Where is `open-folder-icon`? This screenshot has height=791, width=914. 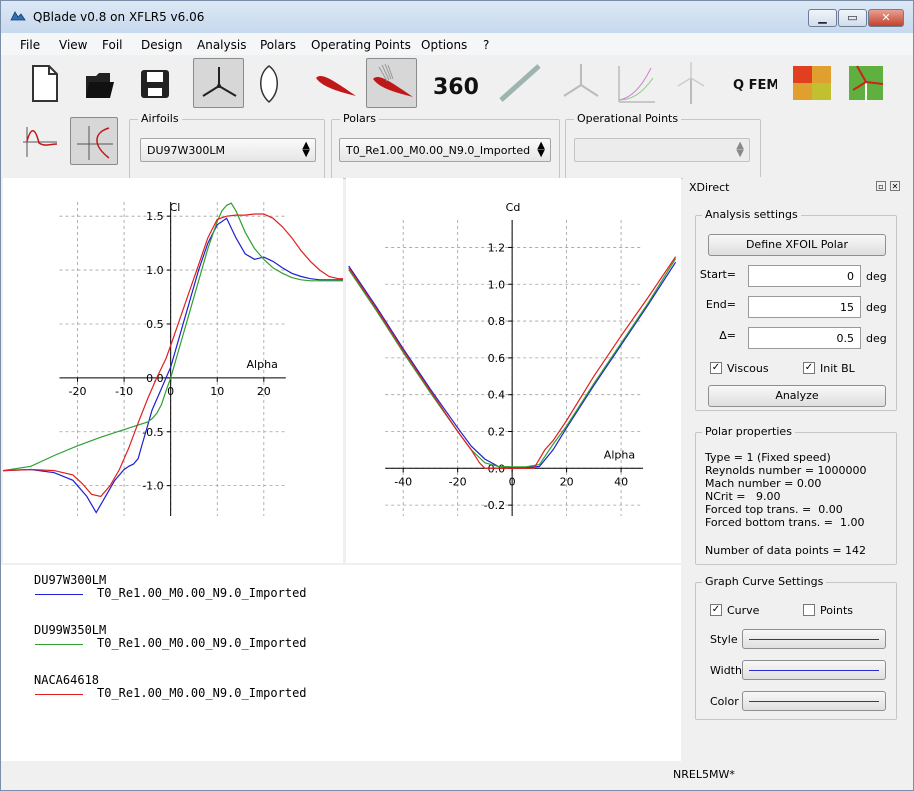 open-folder-icon is located at coordinates (99, 83).